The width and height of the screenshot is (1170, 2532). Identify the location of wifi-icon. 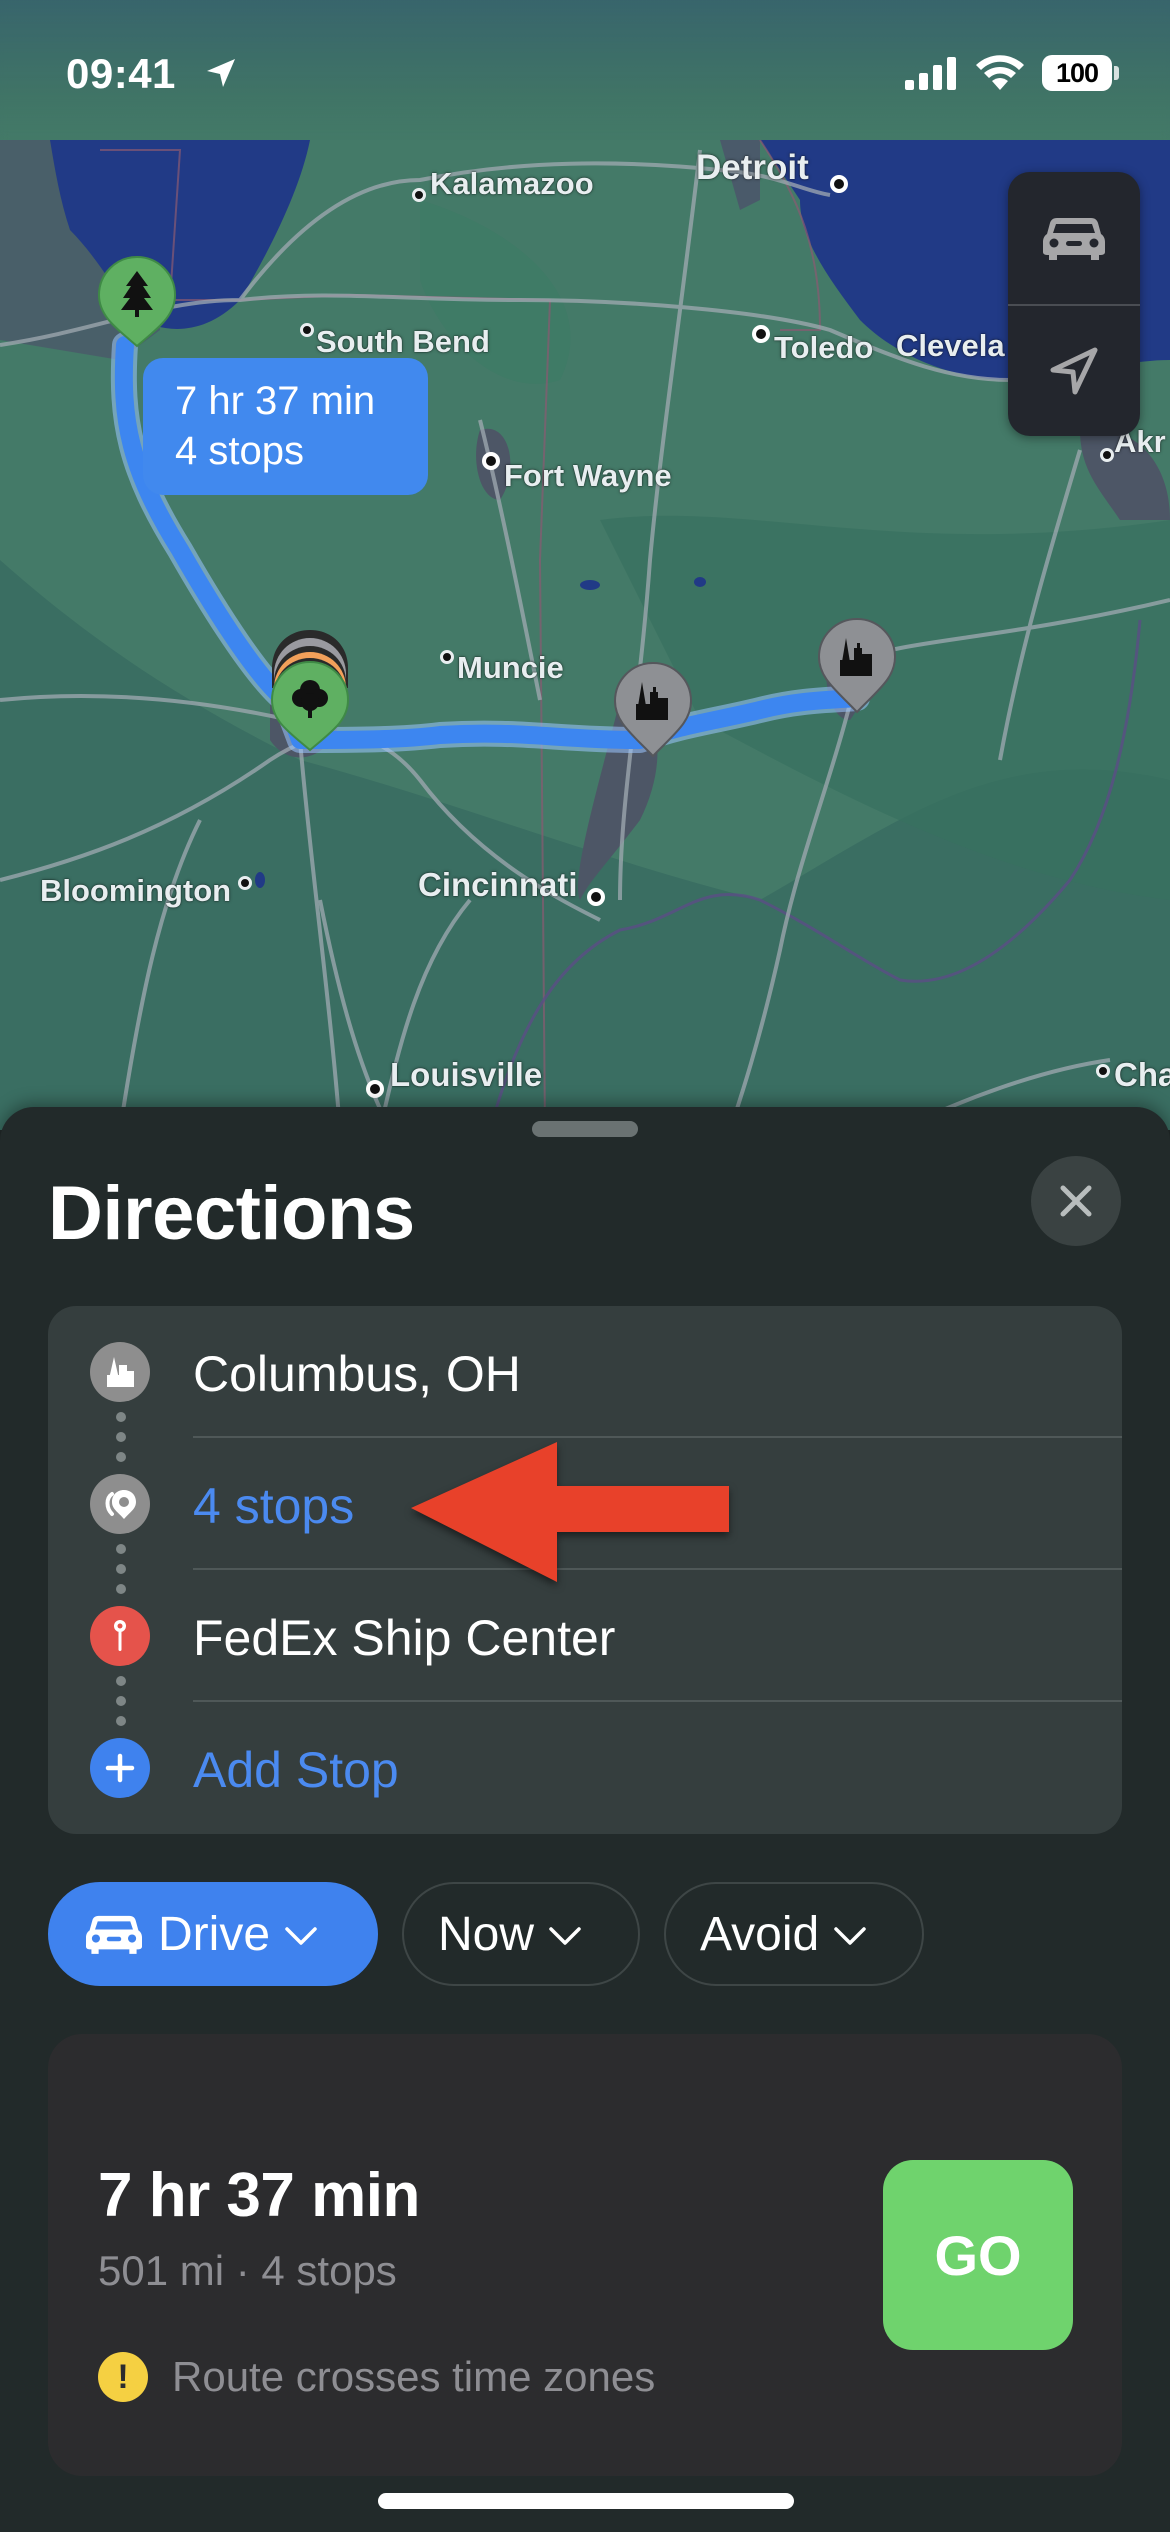
(1000, 72).